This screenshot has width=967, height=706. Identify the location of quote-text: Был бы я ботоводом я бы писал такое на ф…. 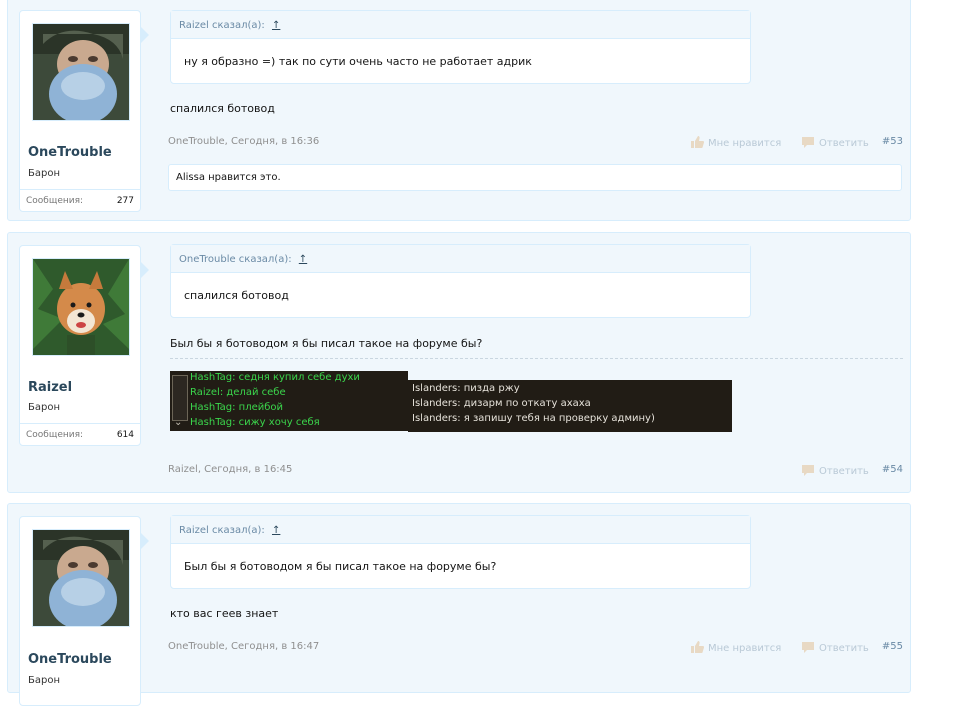
(340, 566).